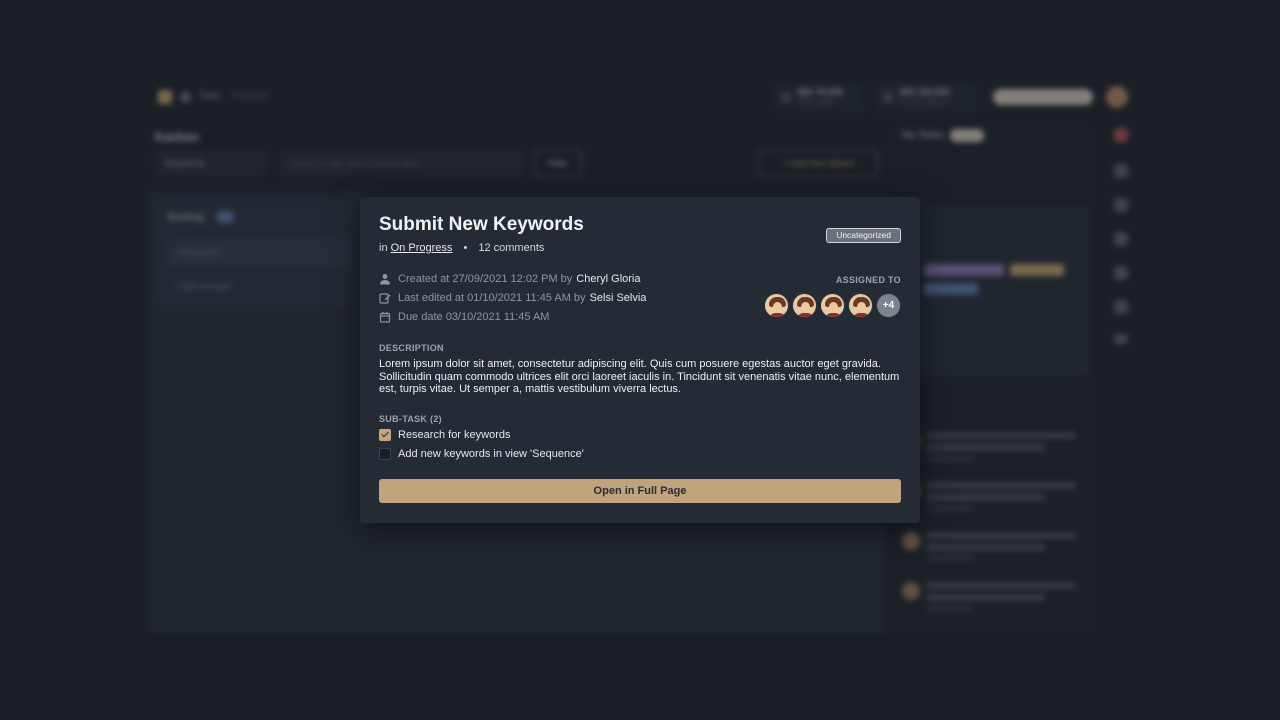 This screenshot has height=720, width=1280. I want to click on stat-label: Total budget, so click(817, 102).